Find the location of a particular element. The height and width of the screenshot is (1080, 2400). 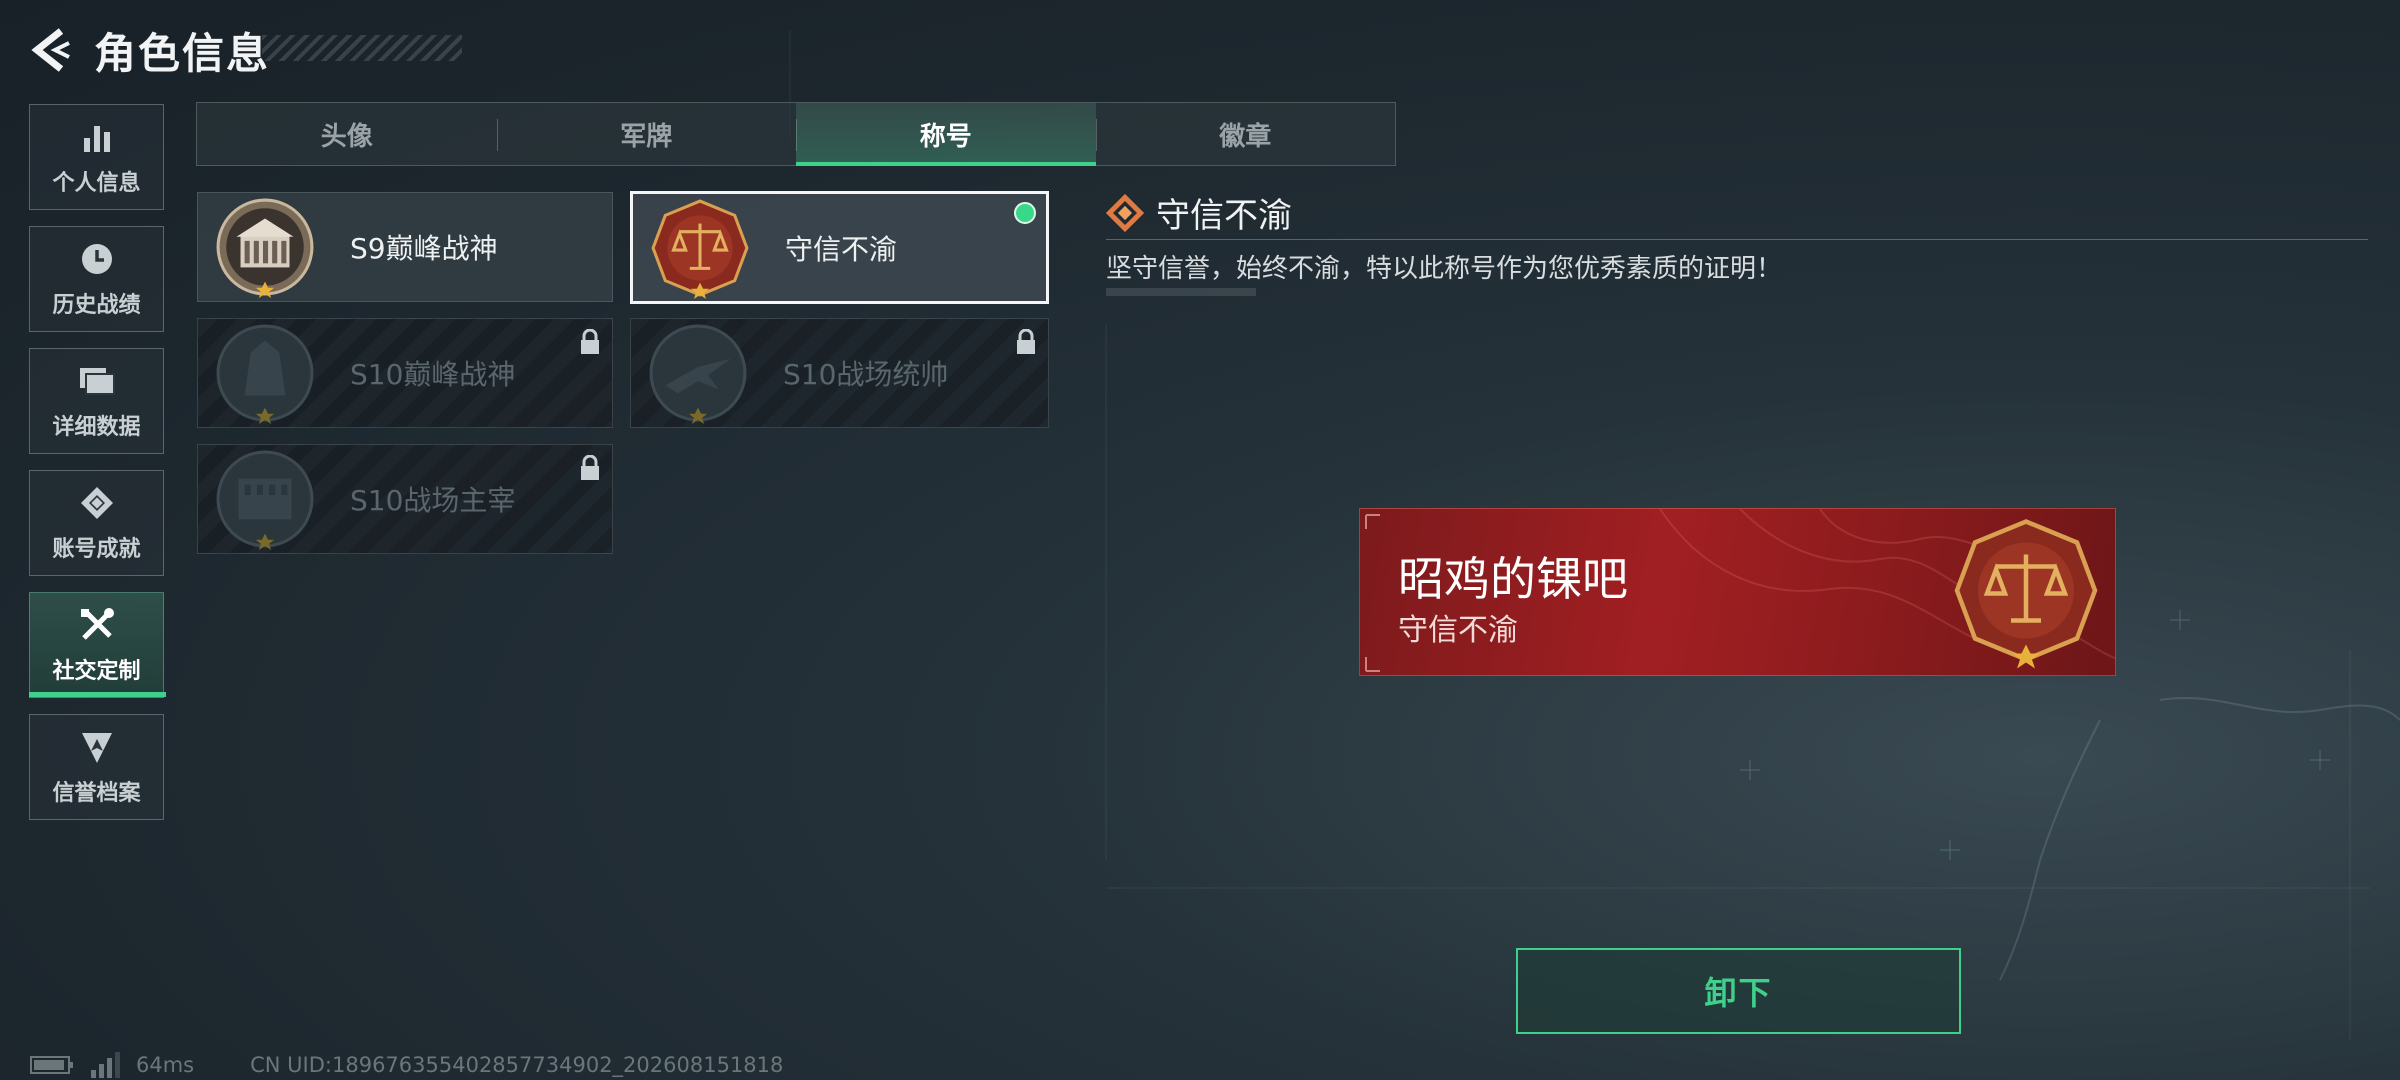

sidebar-item-label: 详细数据 is located at coordinates (96, 427).